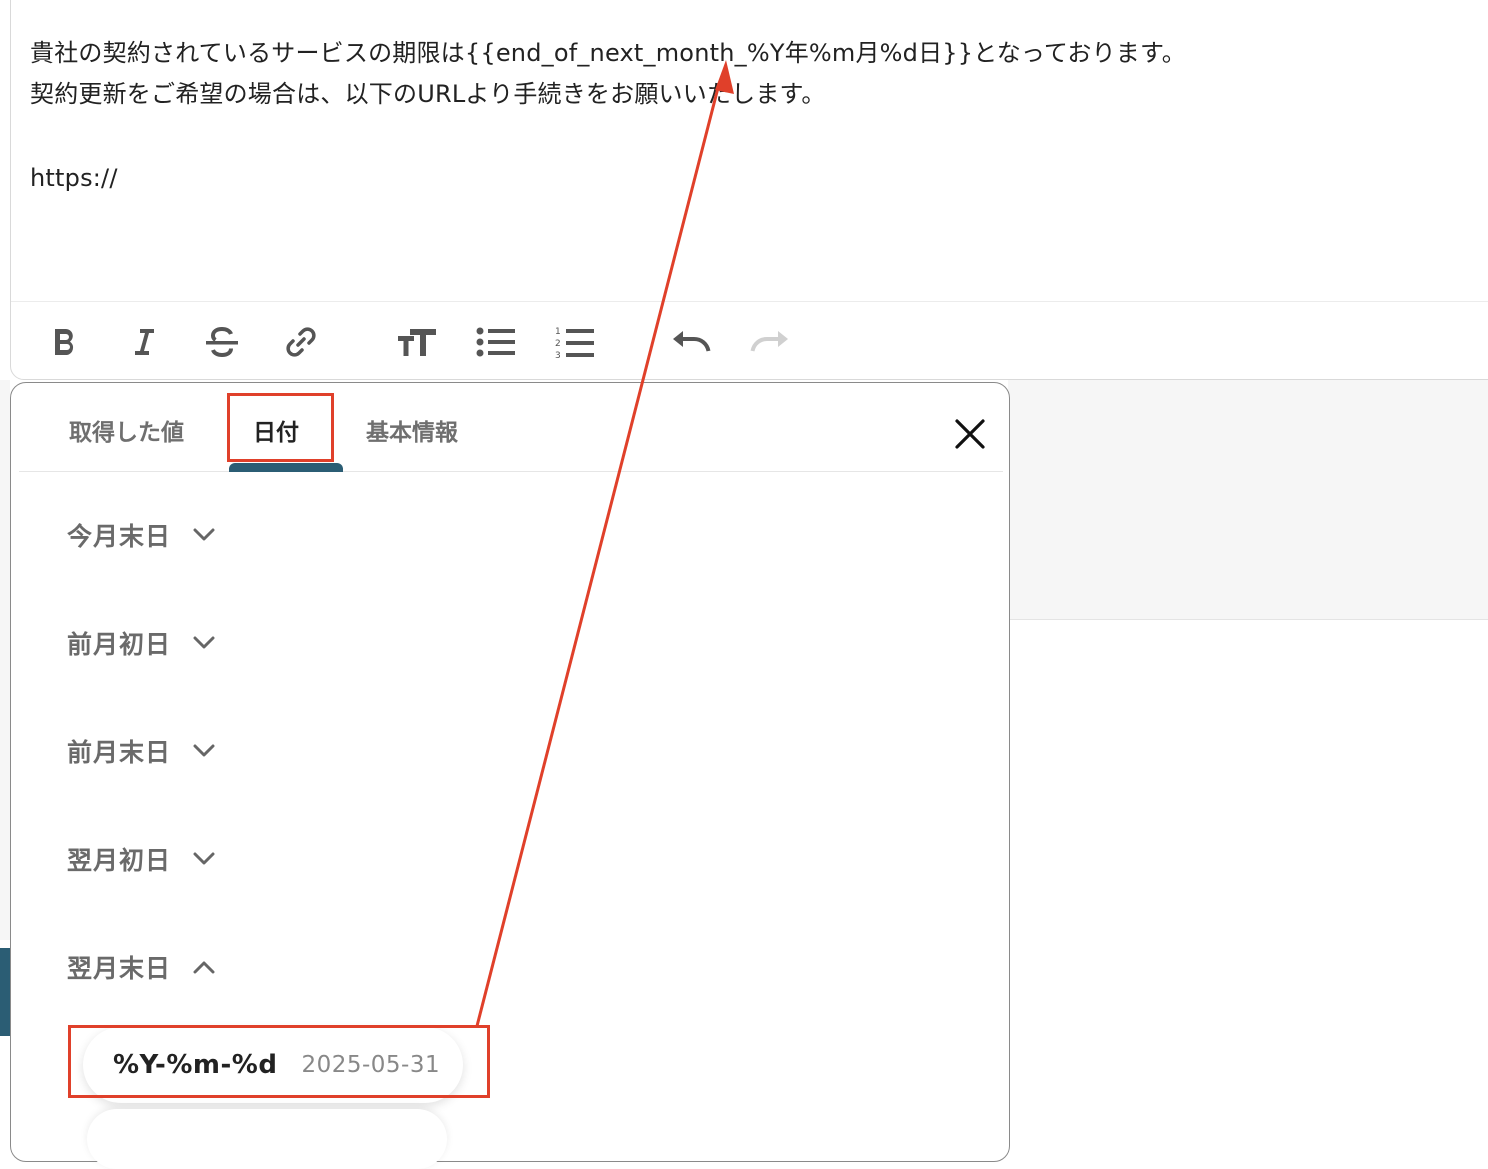 This screenshot has height=1169, width=1488. I want to click on redo-icon, so click(769, 341).